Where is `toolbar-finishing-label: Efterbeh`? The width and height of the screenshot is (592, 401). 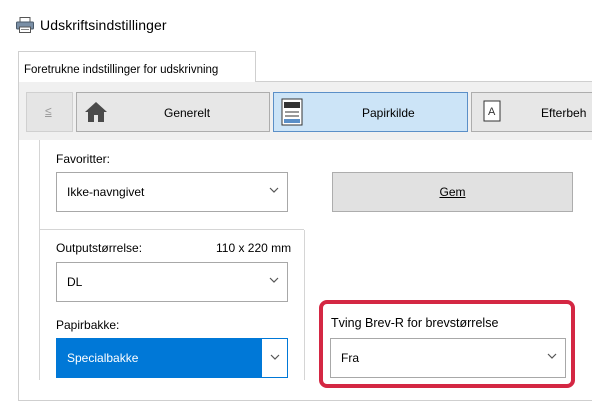 toolbar-finishing-label: Efterbeh is located at coordinates (564, 113).